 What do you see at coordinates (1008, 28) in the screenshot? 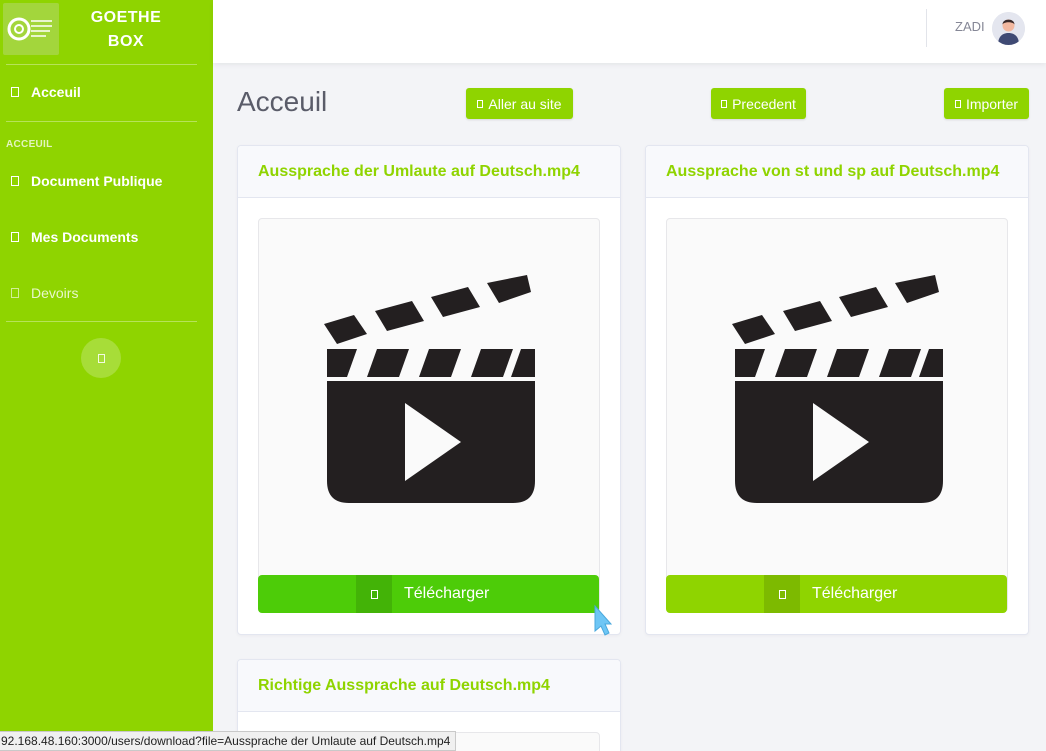
I see `avatar` at bounding box center [1008, 28].